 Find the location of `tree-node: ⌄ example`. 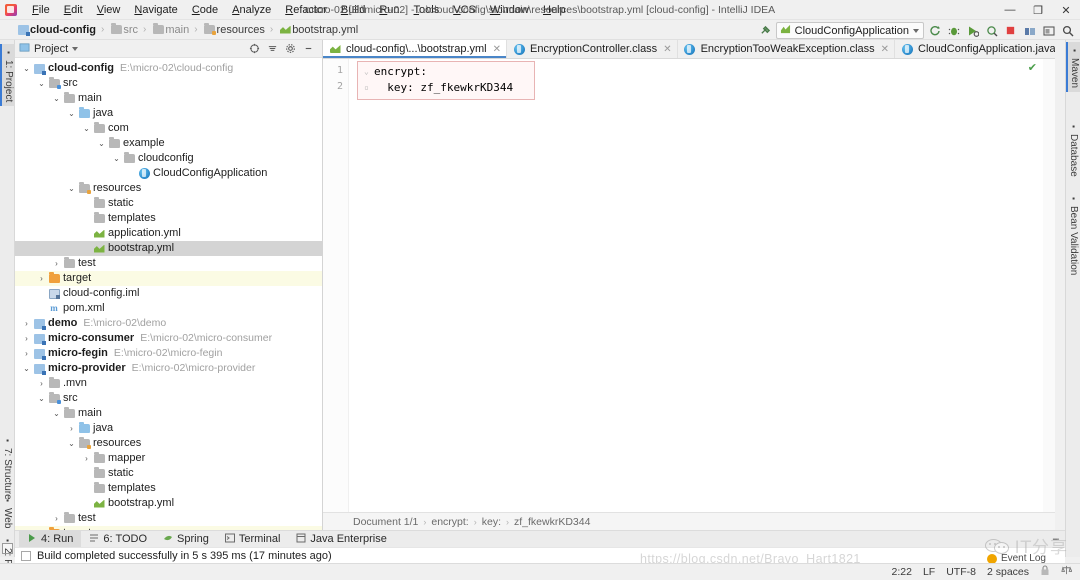

tree-node: ⌄ example is located at coordinates (168, 143).